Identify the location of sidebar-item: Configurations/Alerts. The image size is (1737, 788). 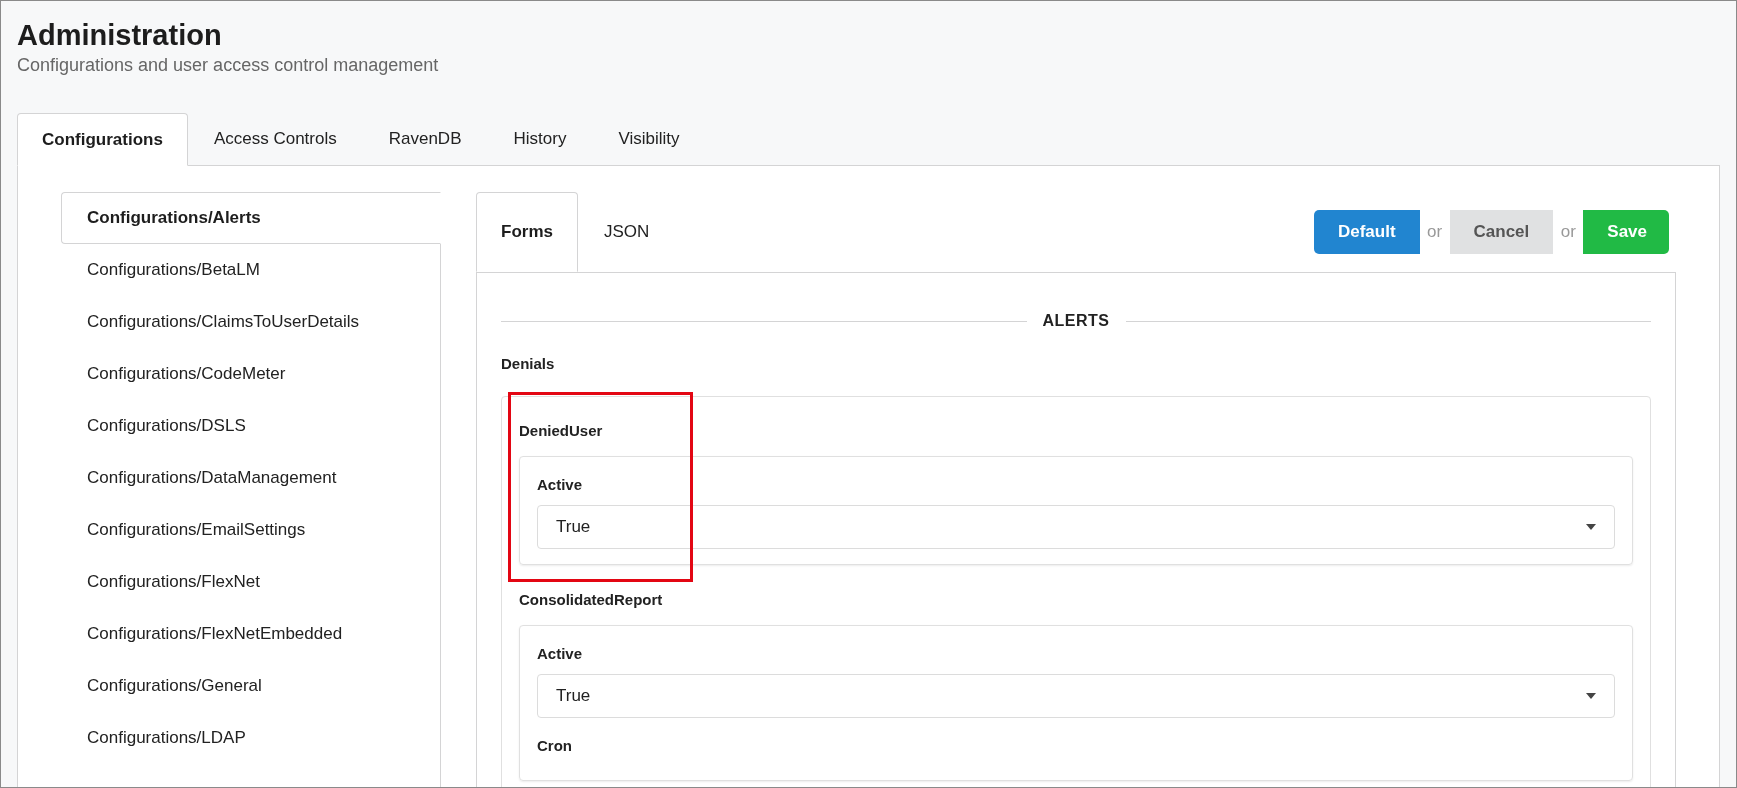
(251, 218).